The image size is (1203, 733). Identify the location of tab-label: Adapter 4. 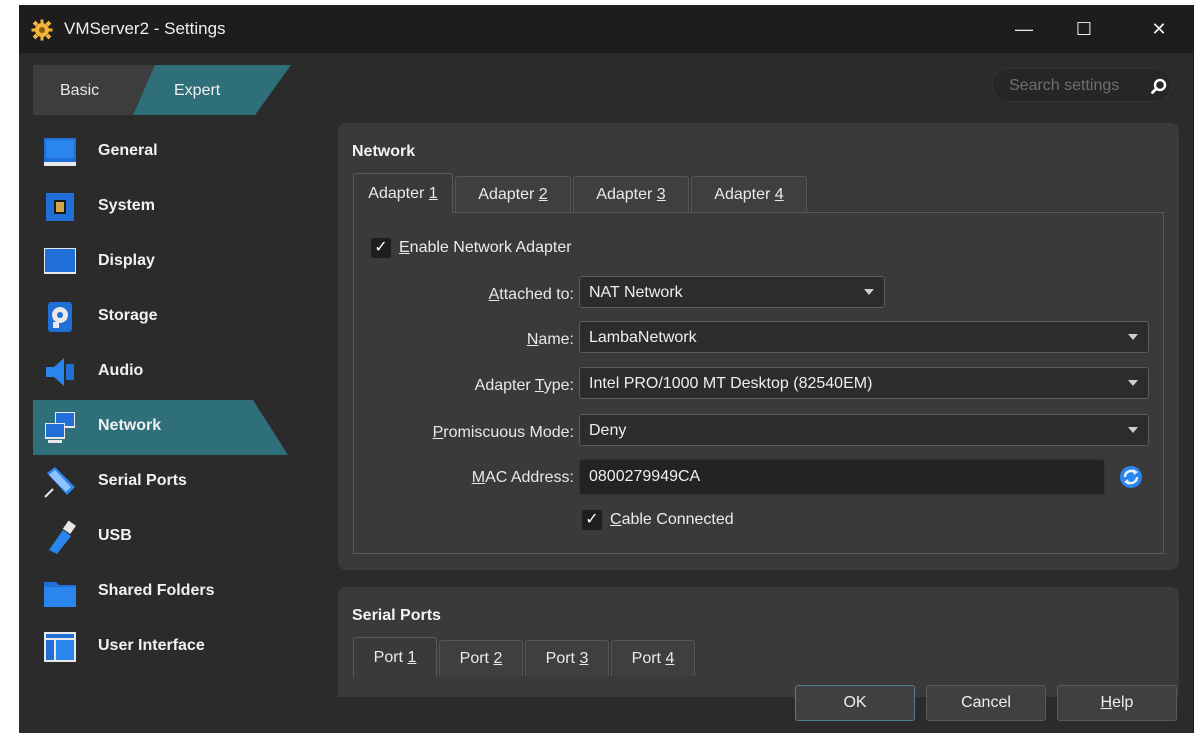
(749, 194).